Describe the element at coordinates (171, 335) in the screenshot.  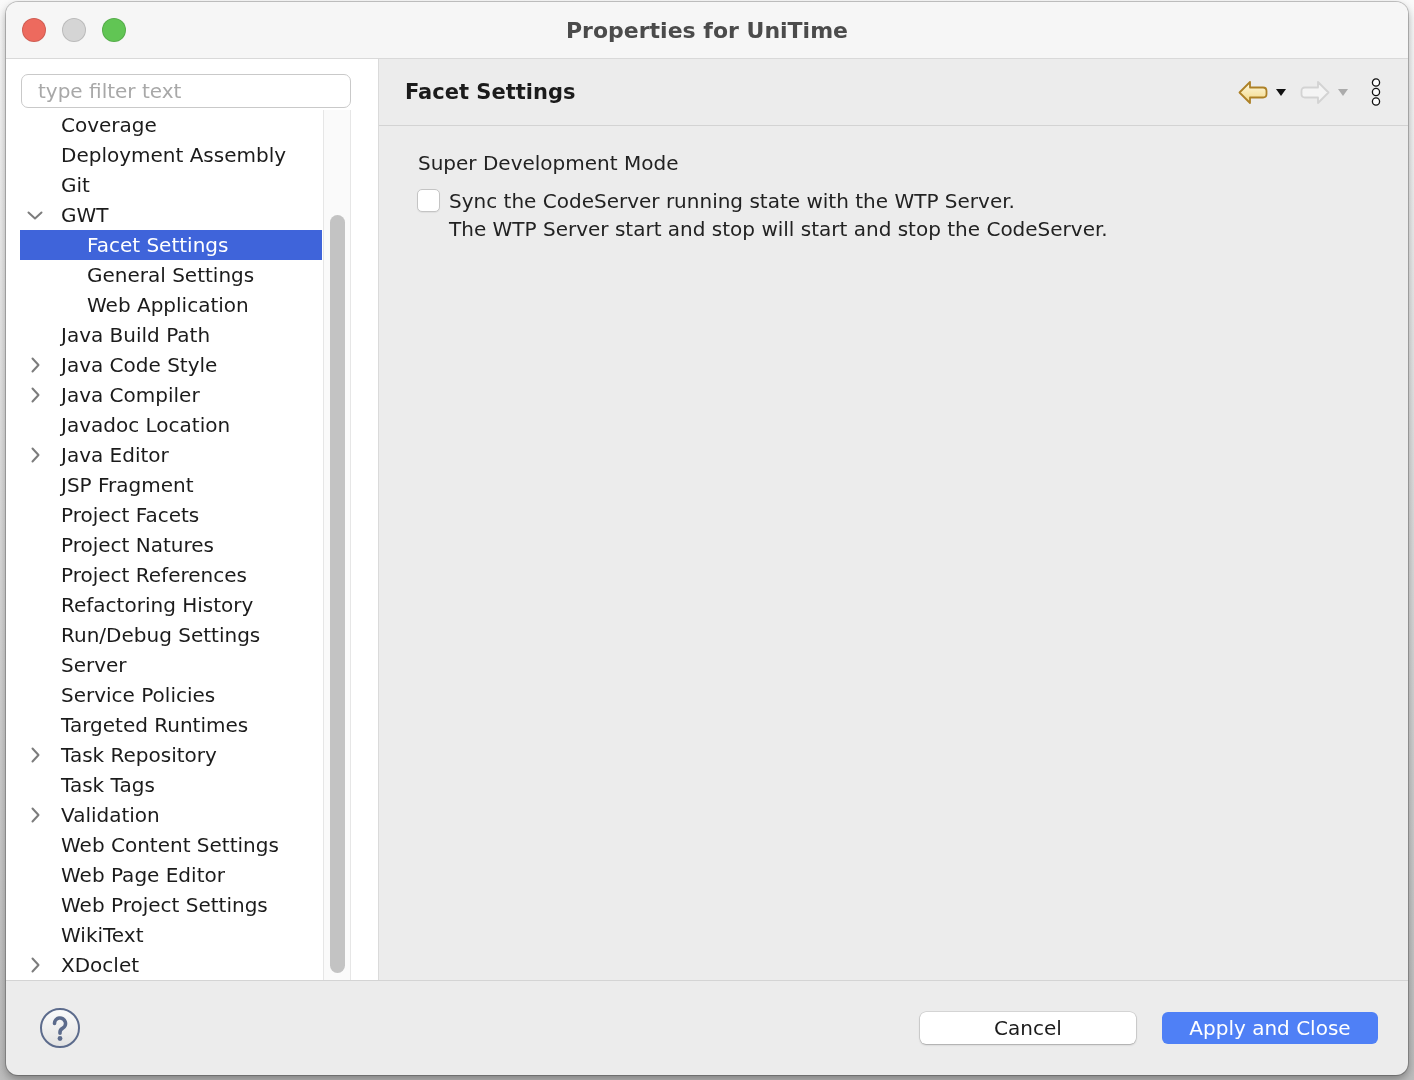
I see `tree-item: Java Build Path` at that location.